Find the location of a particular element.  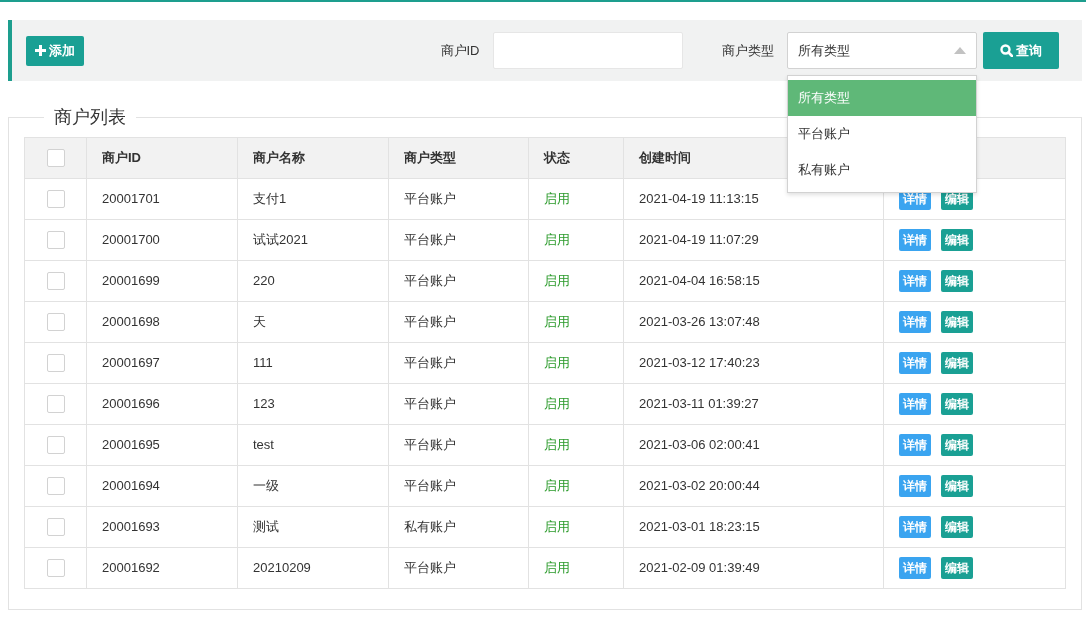

column-header: 商户ID is located at coordinates (121, 158).